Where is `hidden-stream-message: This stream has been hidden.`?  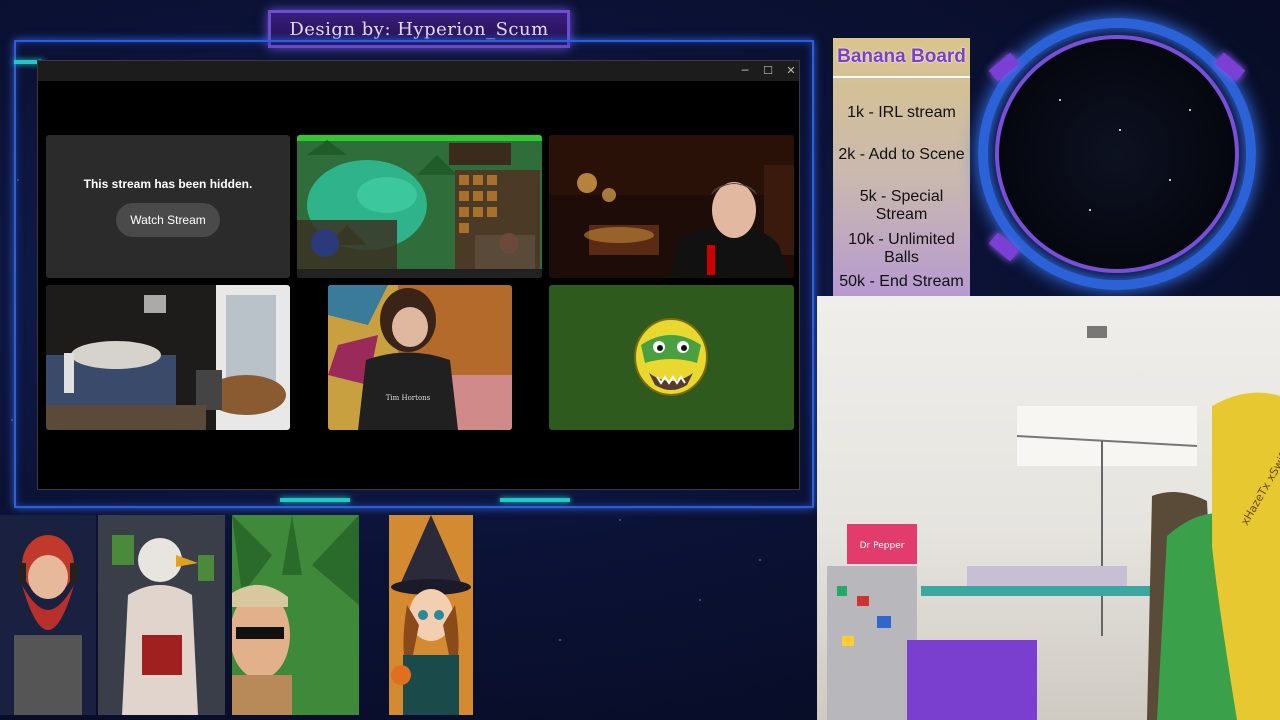
hidden-stream-message: This stream has been hidden. is located at coordinates (168, 184).